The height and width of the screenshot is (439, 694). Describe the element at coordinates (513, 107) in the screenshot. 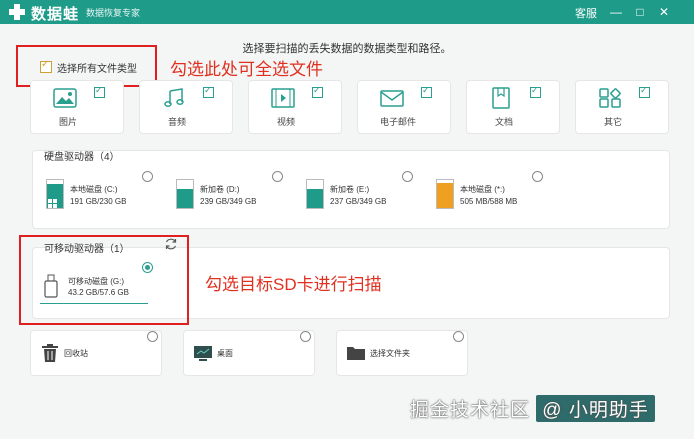

I see `file-type-card-document: 文档` at that location.